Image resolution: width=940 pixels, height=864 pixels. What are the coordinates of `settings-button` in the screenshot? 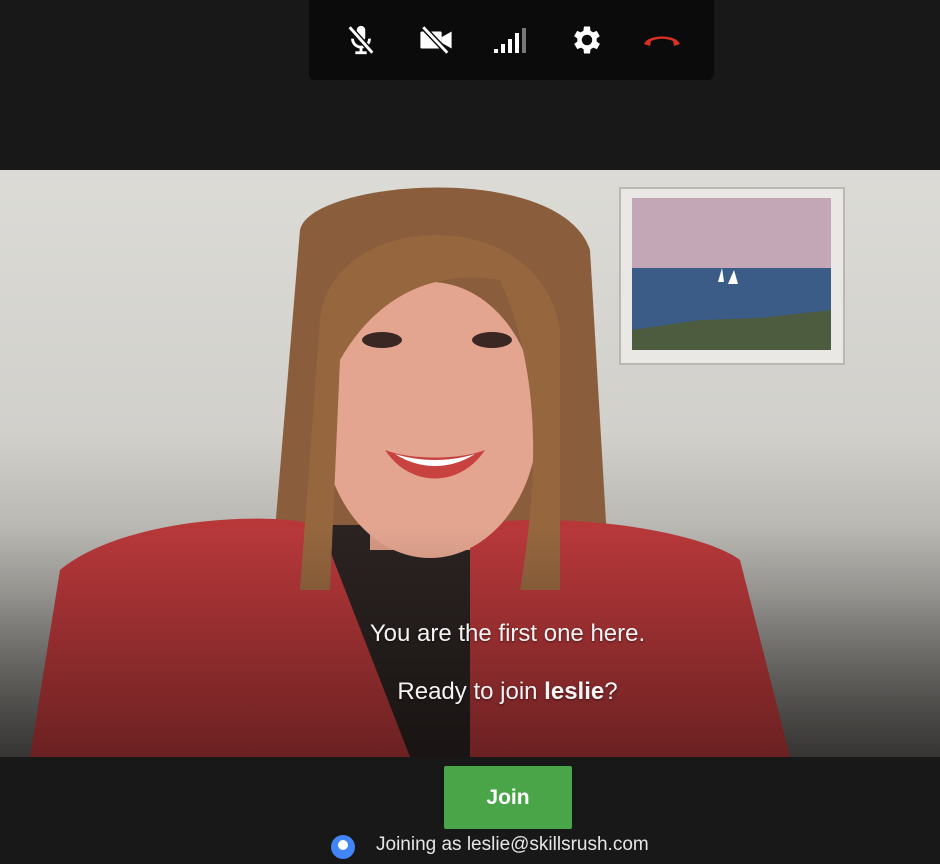 It's located at (587, 40).